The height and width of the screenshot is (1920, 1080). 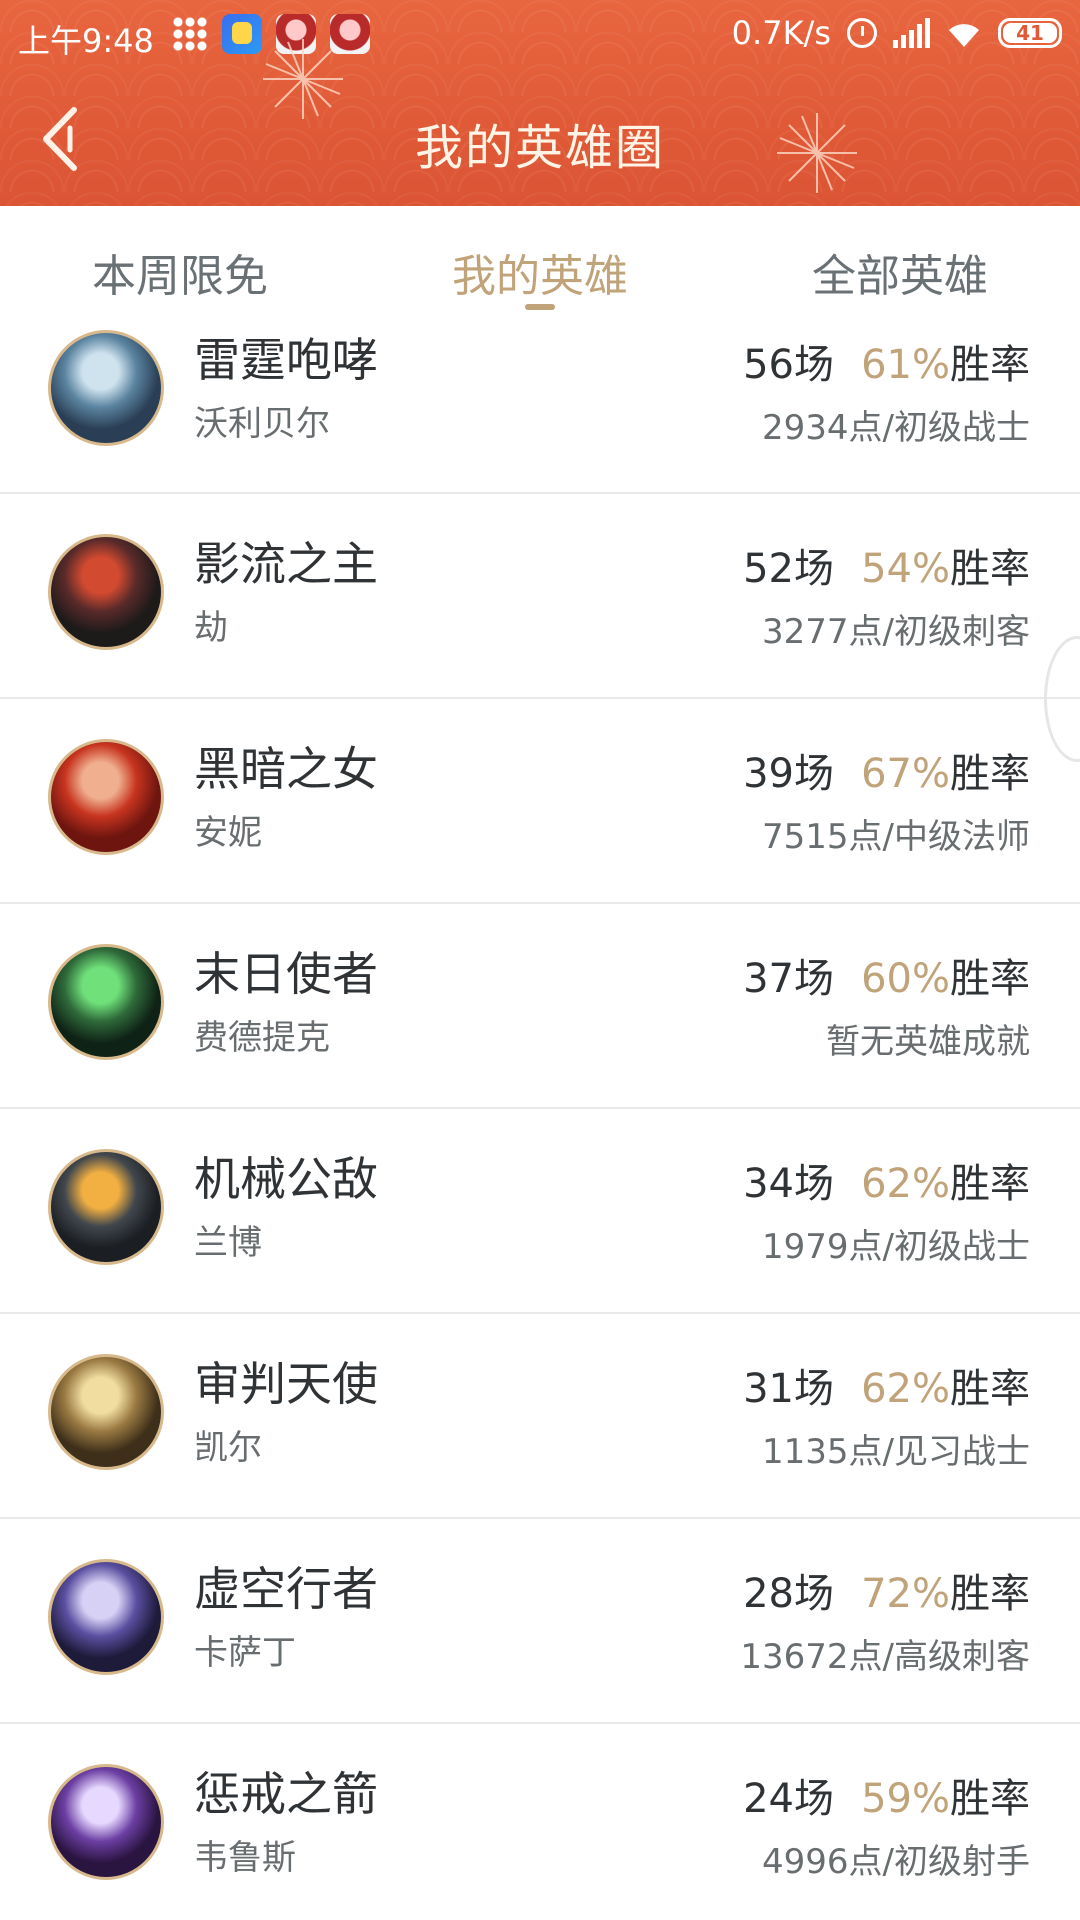 What do you see at coordinates (896, 837) in the screenshot?
I see `hero-rank: 7515点/中级法师` at bounding box center [896, 837].